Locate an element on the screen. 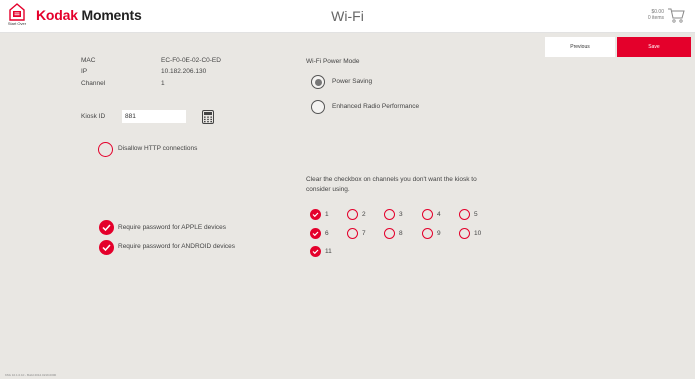  channel-1-label: 1 is located at coordinates (327, 214).